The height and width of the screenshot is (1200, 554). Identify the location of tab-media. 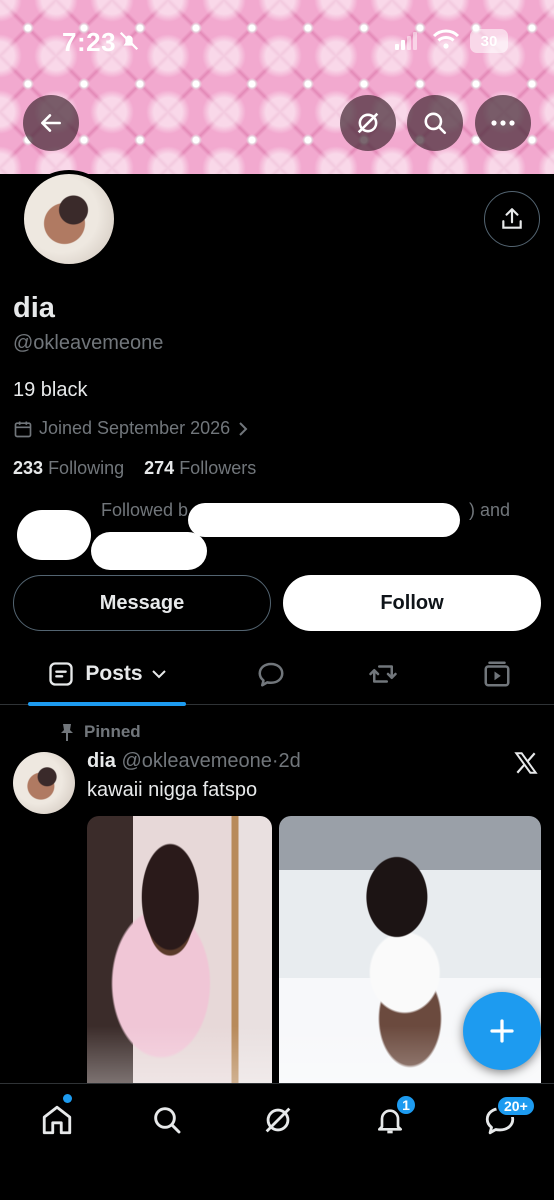
(497, 674).